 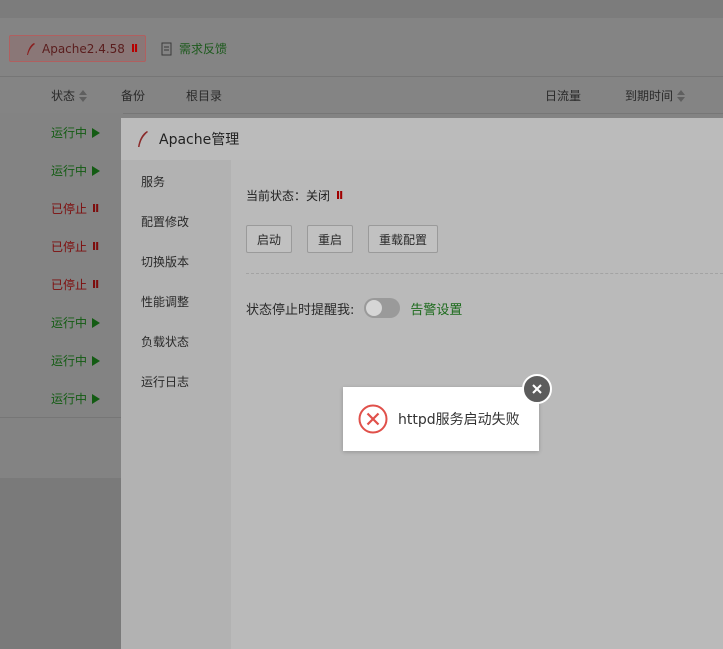 I want to click on toast-message: httpd服务启动失败, so click(x=459, y=420).